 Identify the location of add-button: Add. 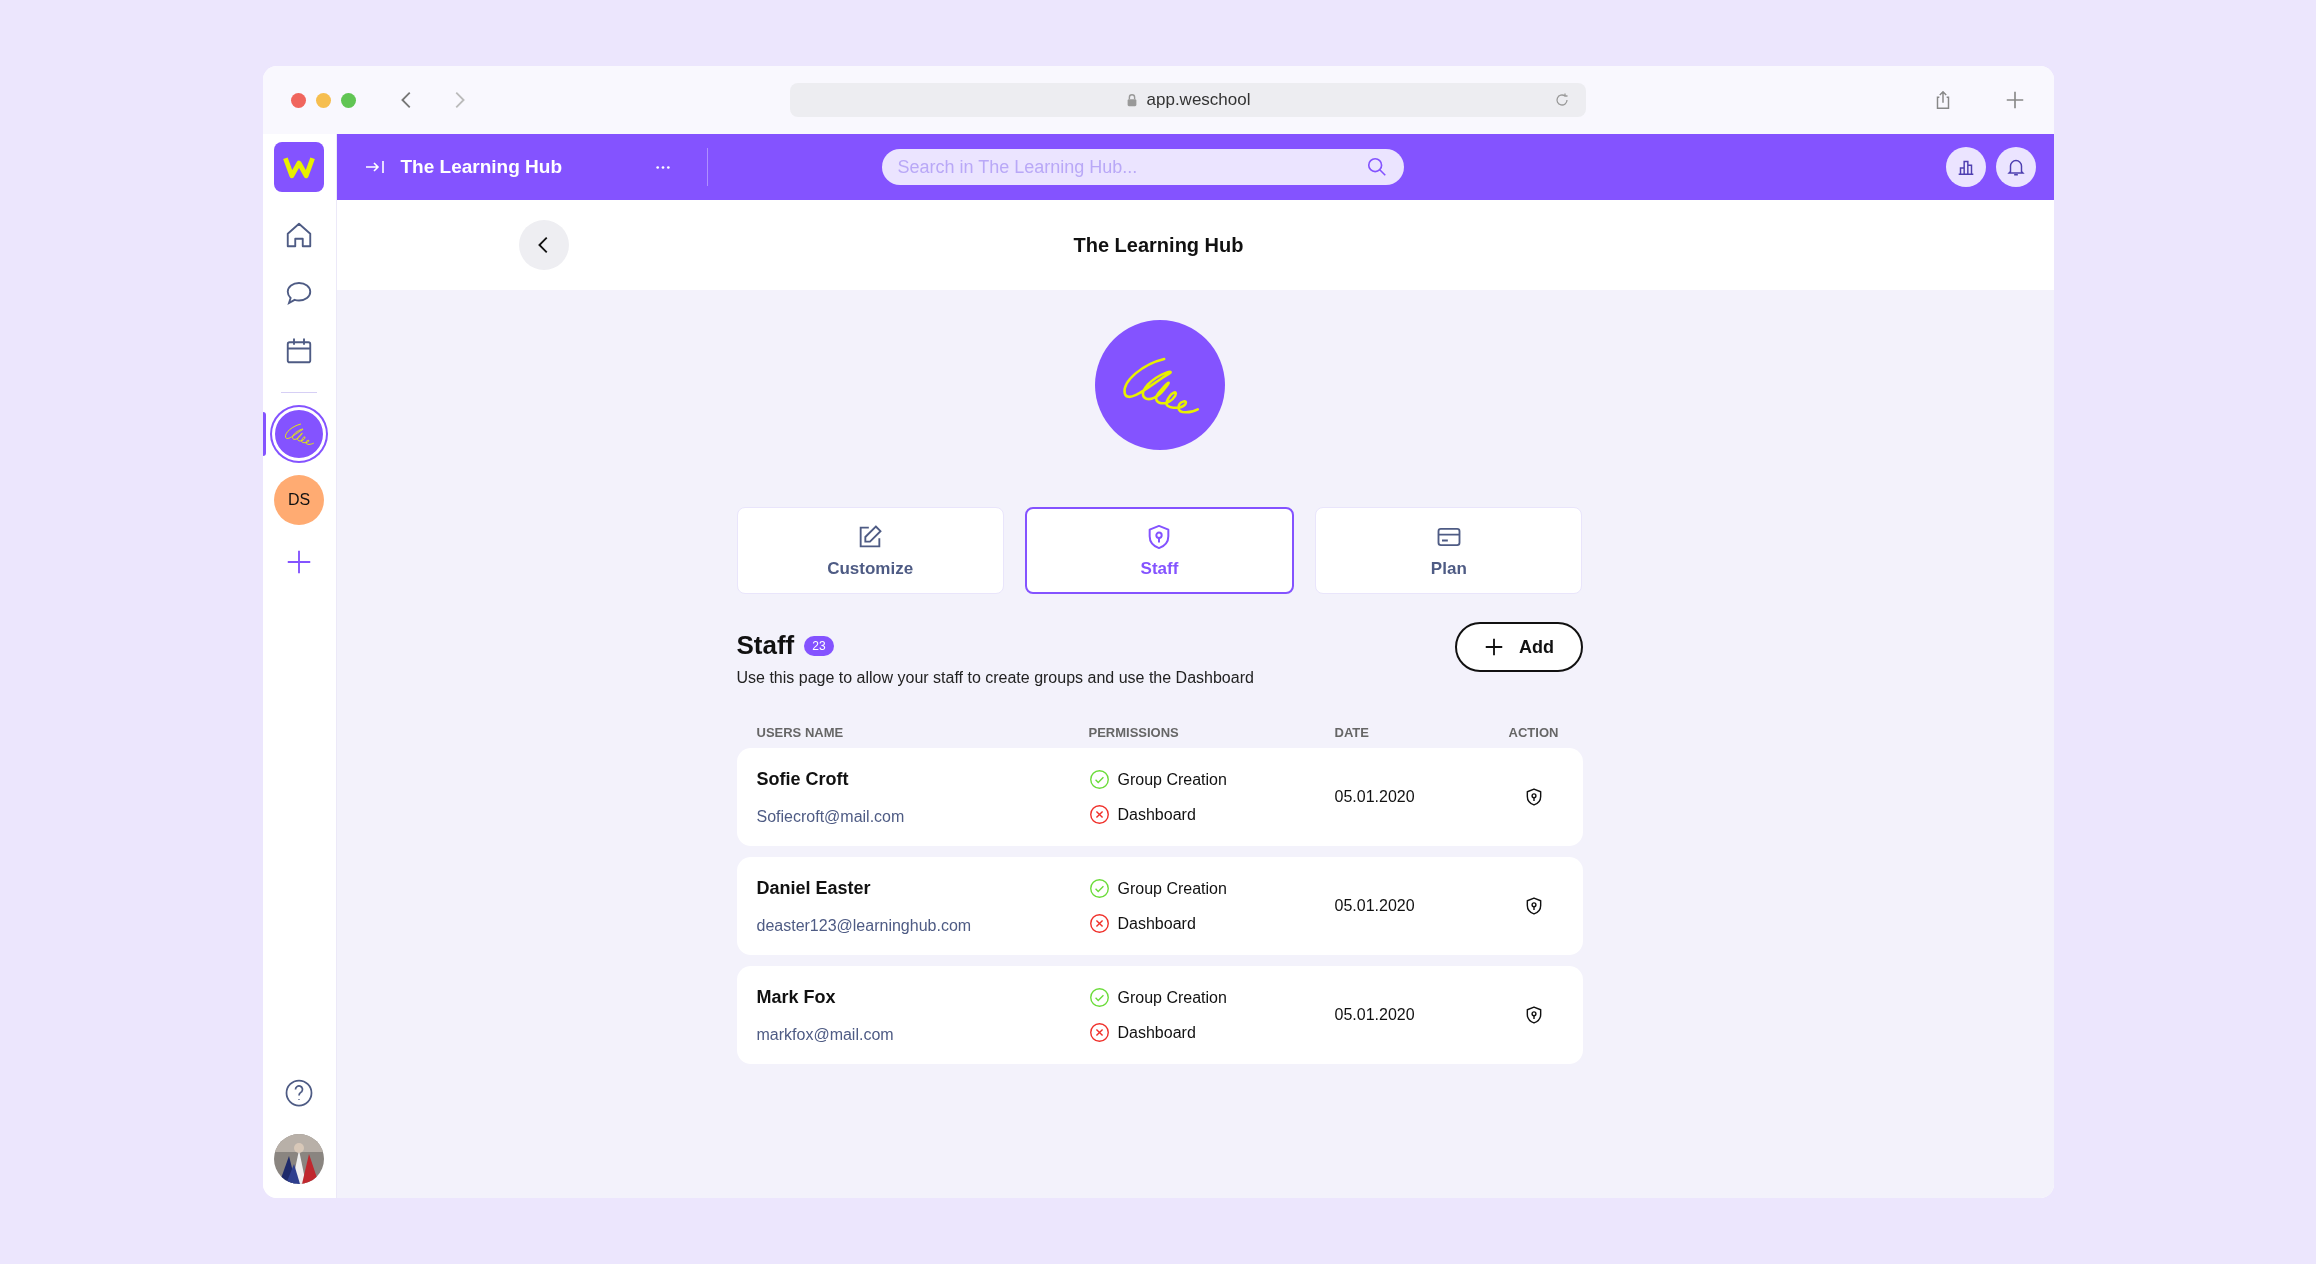
(1518, 647).